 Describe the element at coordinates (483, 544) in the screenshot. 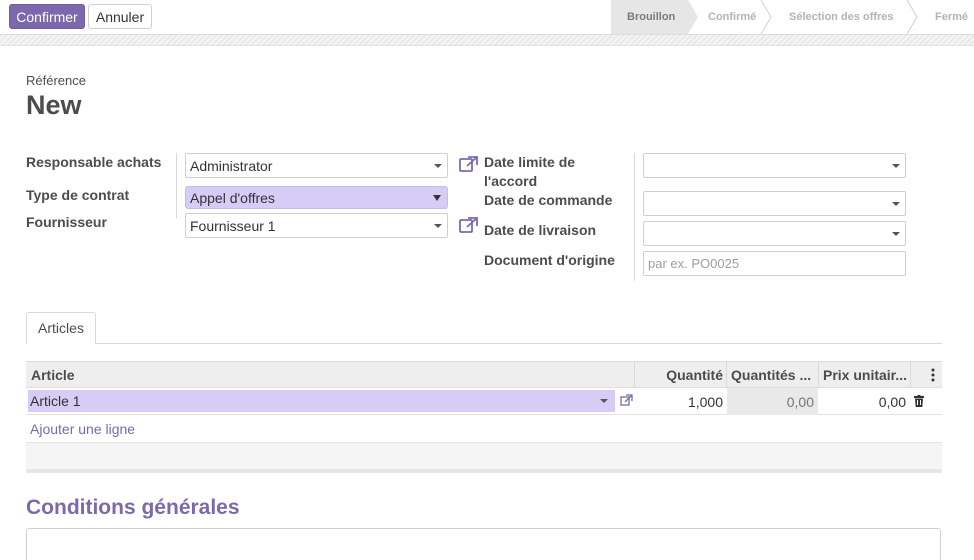

I see `terms-textarea` at that location.